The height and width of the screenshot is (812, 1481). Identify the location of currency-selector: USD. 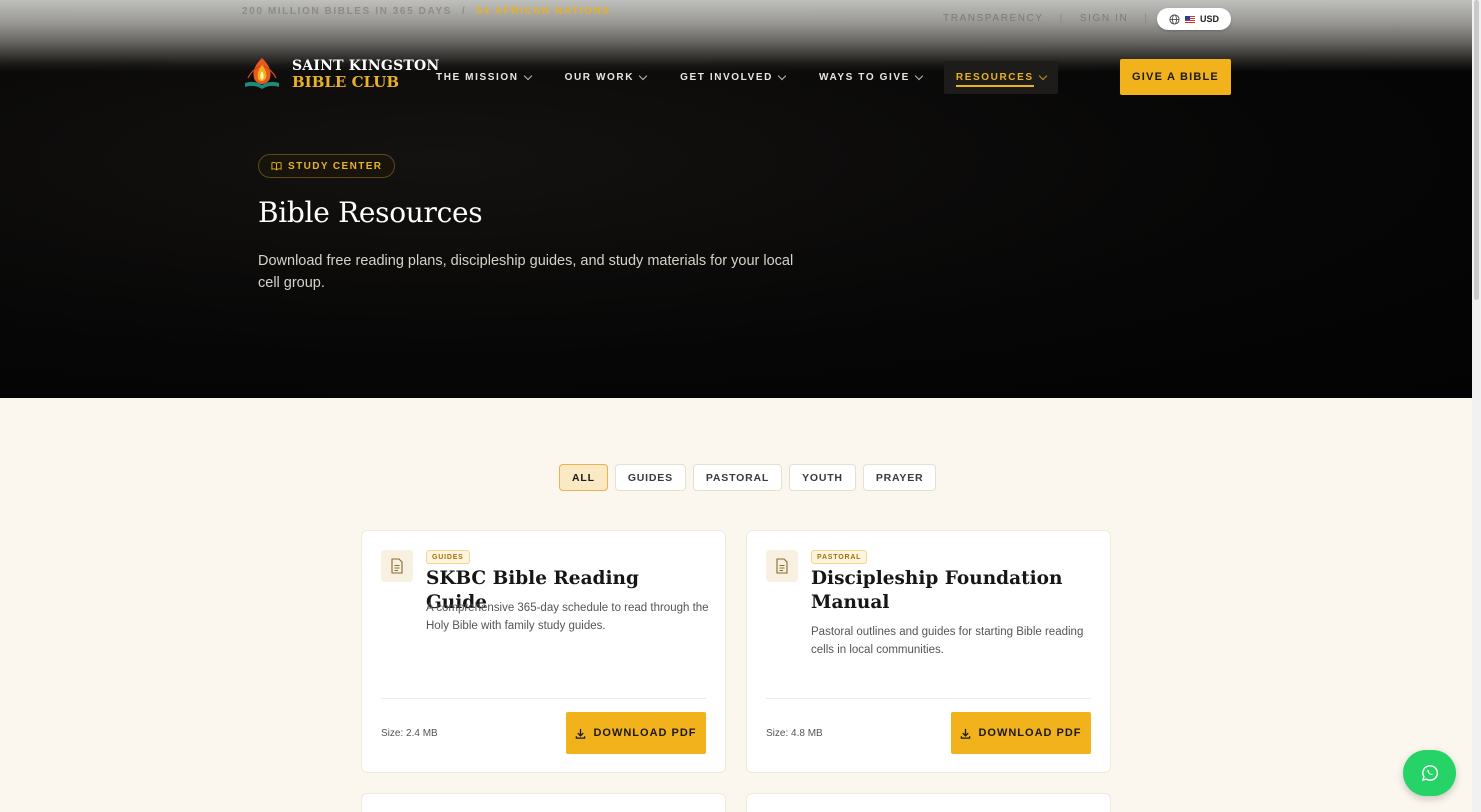
(1194, 19).